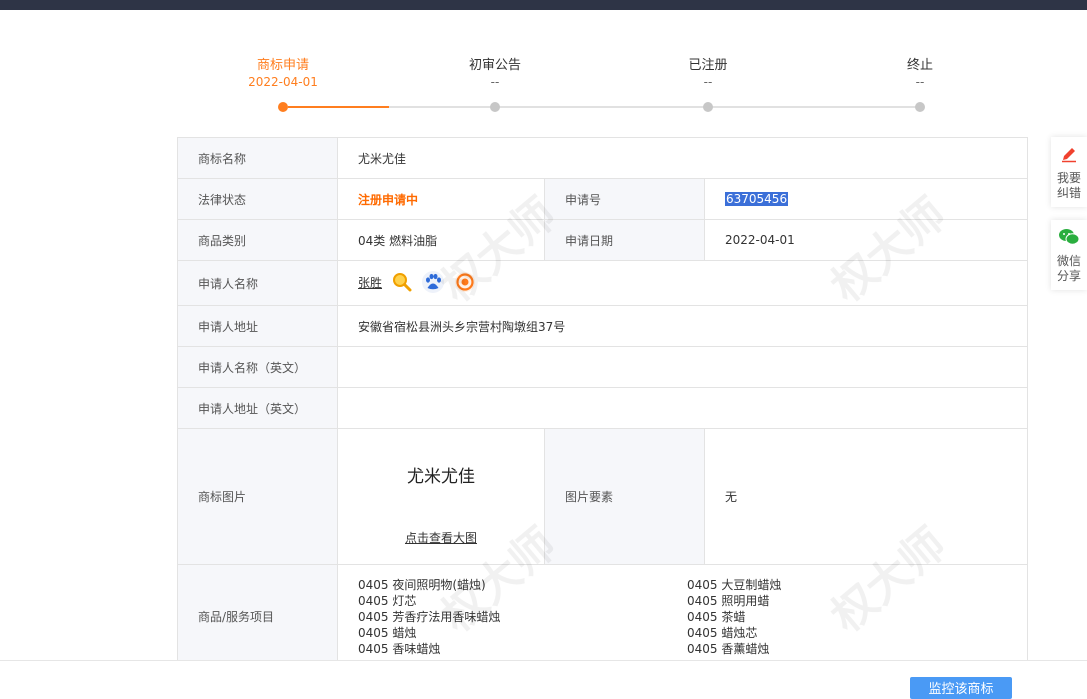  Describe the element at coordinates (387, 632) in the screenshot. I see `service-item: 0405 蜡烛` at that location.